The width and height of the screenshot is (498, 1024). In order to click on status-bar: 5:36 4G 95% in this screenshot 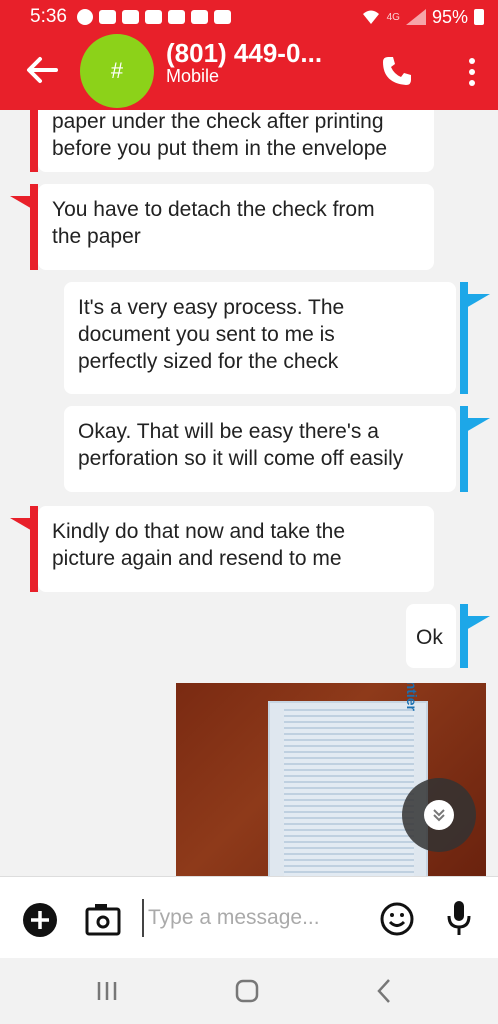, I will do `click(249, 17)`.